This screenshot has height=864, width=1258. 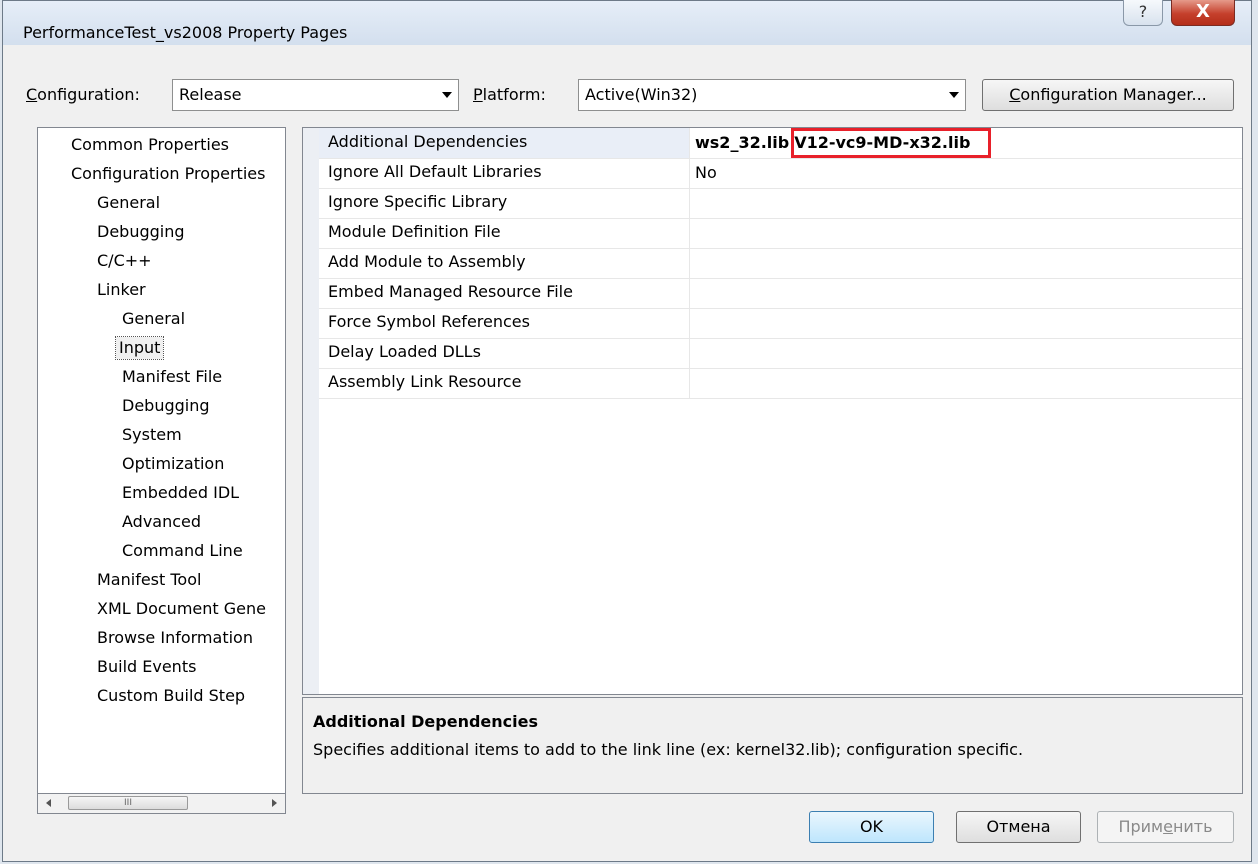 I want to click on apply-button: Применить, so click(x=1165, y=827).